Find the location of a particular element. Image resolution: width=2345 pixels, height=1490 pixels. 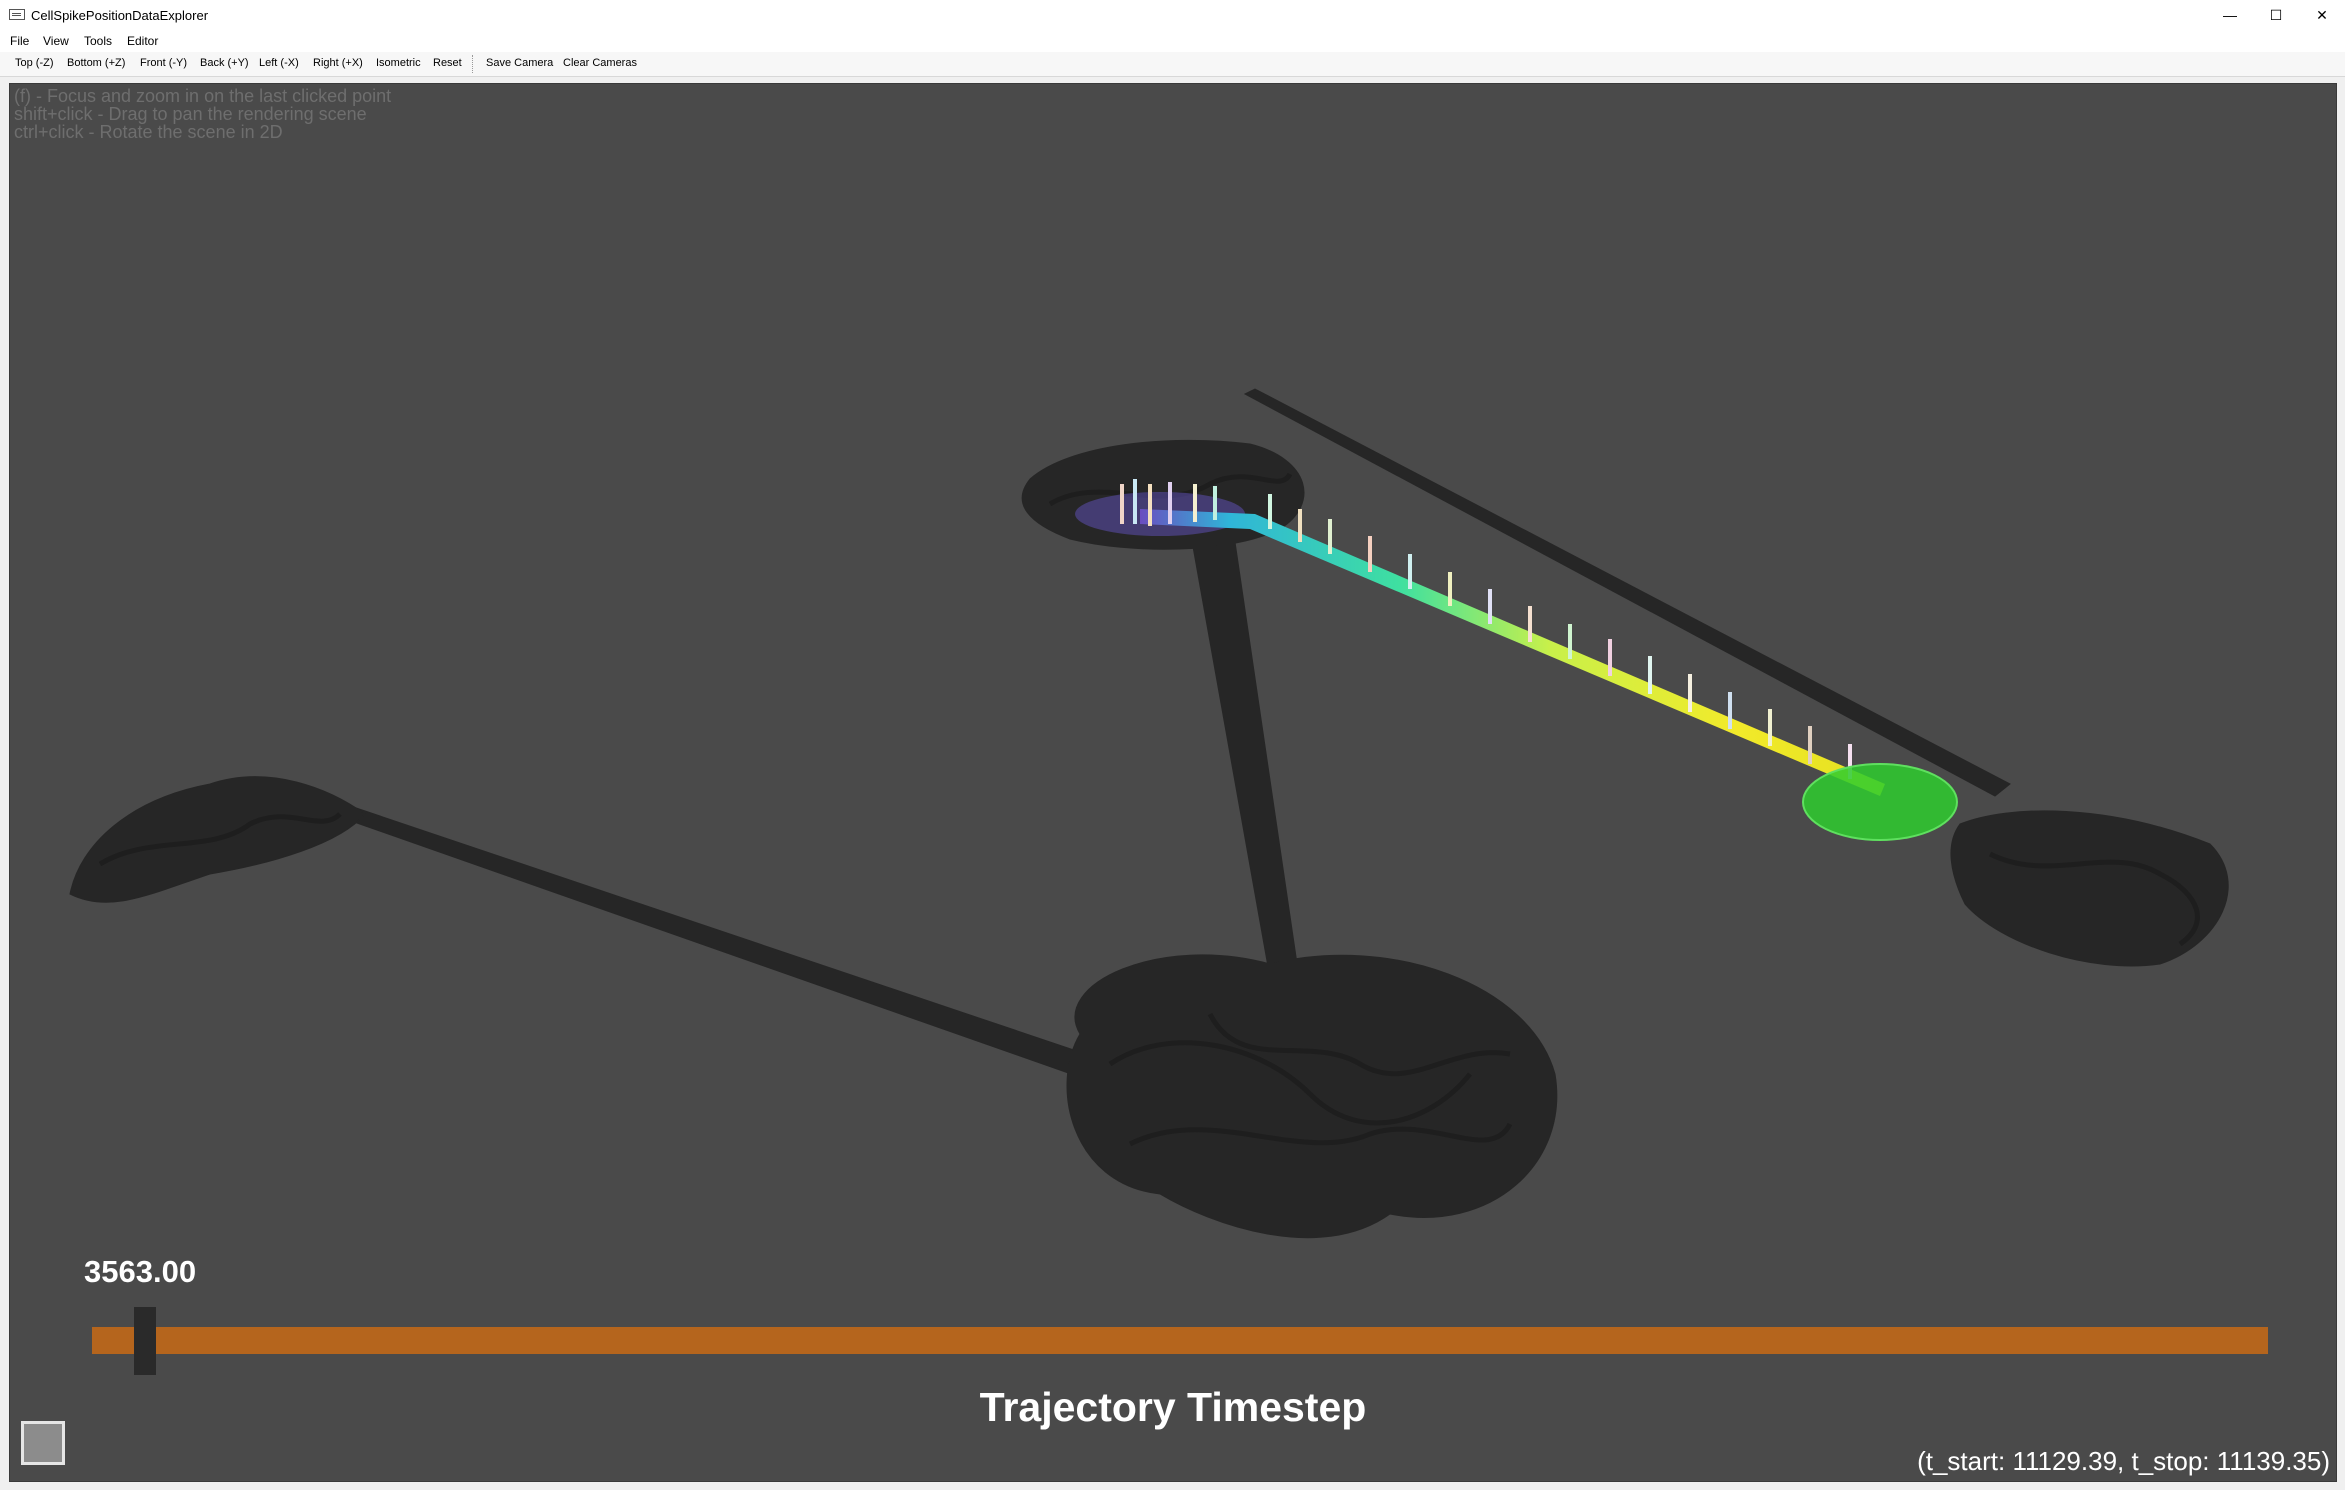

window-title: CellSpikePositionDataExplorer is located at coordinates (120, 15).